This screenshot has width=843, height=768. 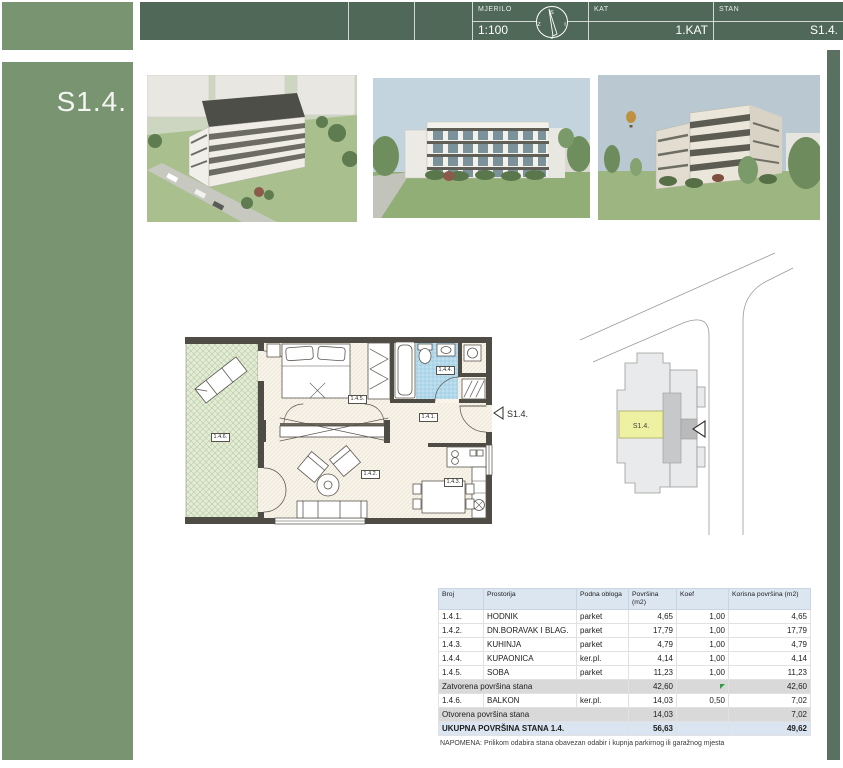 What do you see at coordinates (461, 599) in the screenshot?
I see `col-broj: Broj` at bounding box center [461, 599].